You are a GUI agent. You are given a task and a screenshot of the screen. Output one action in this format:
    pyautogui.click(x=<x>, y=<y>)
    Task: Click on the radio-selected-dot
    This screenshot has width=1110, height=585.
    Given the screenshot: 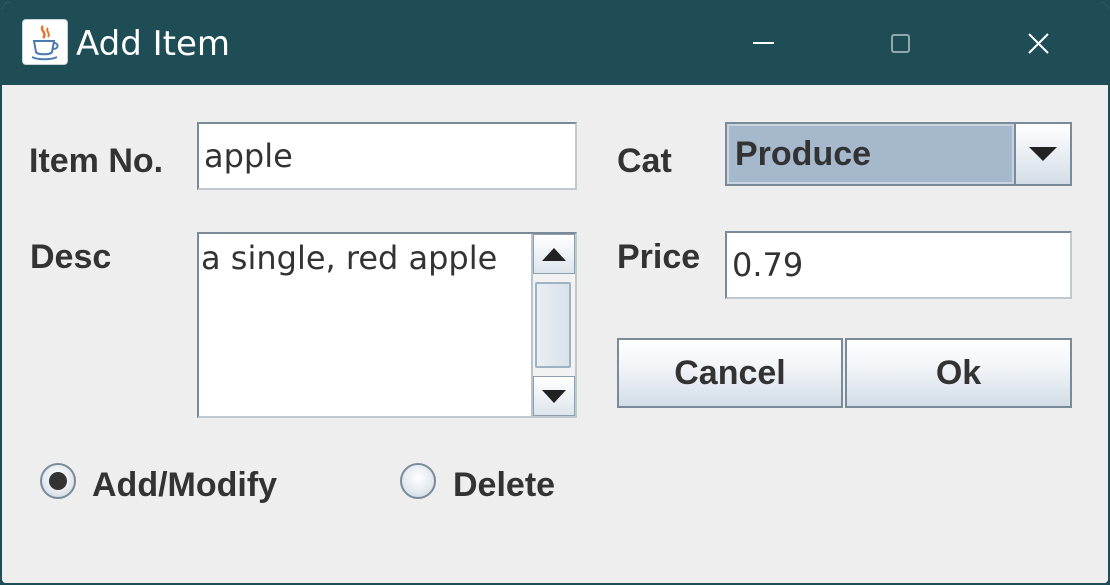 What is the action you would take?
    pyautogui.click(x=58, y=481)
    